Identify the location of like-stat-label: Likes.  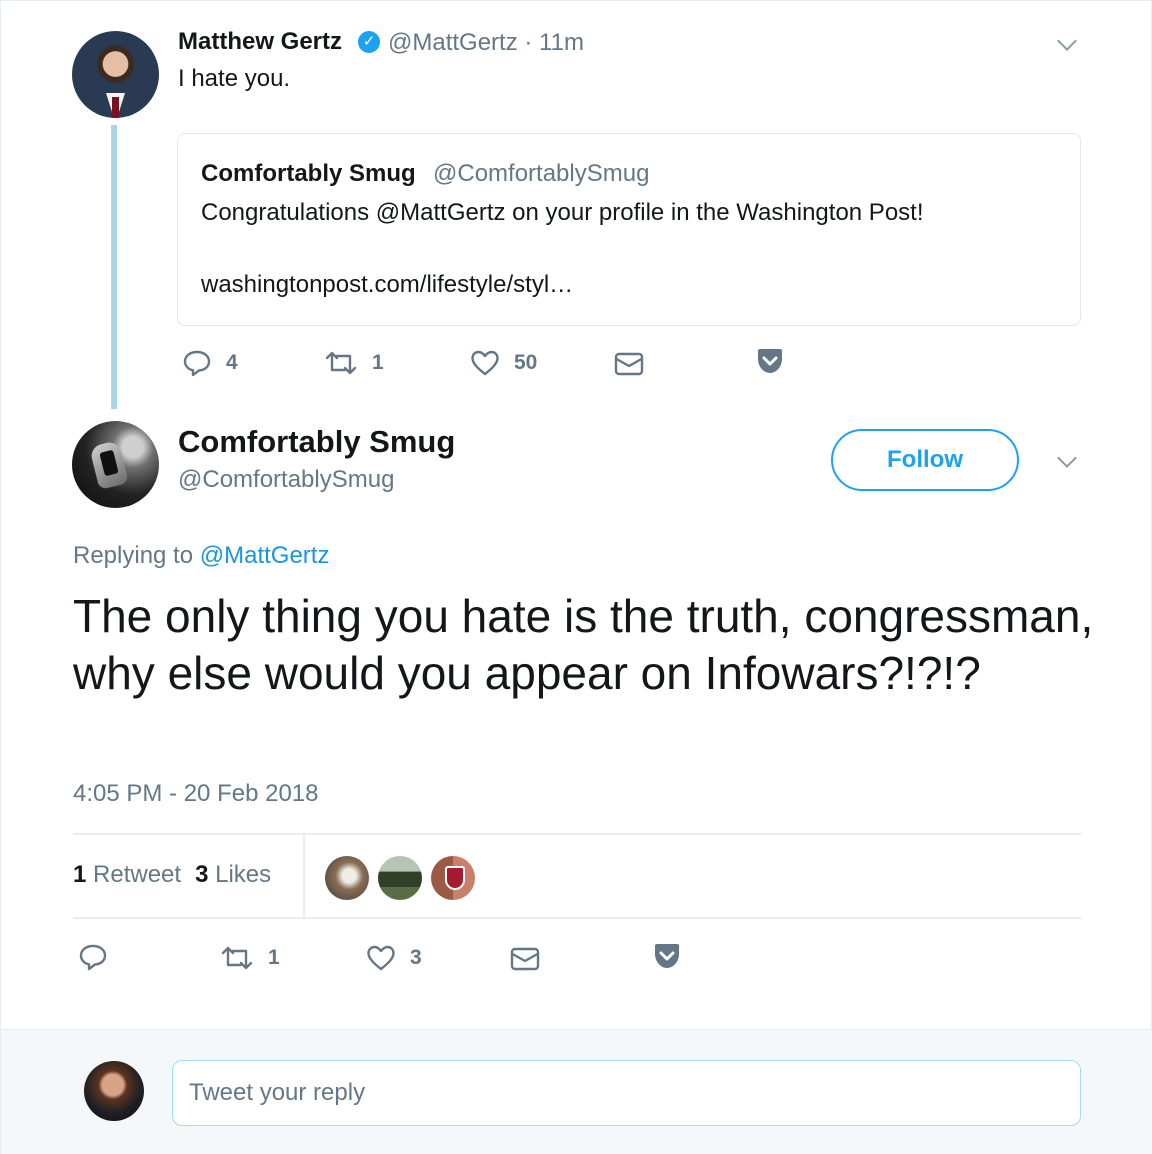
(243, 874).